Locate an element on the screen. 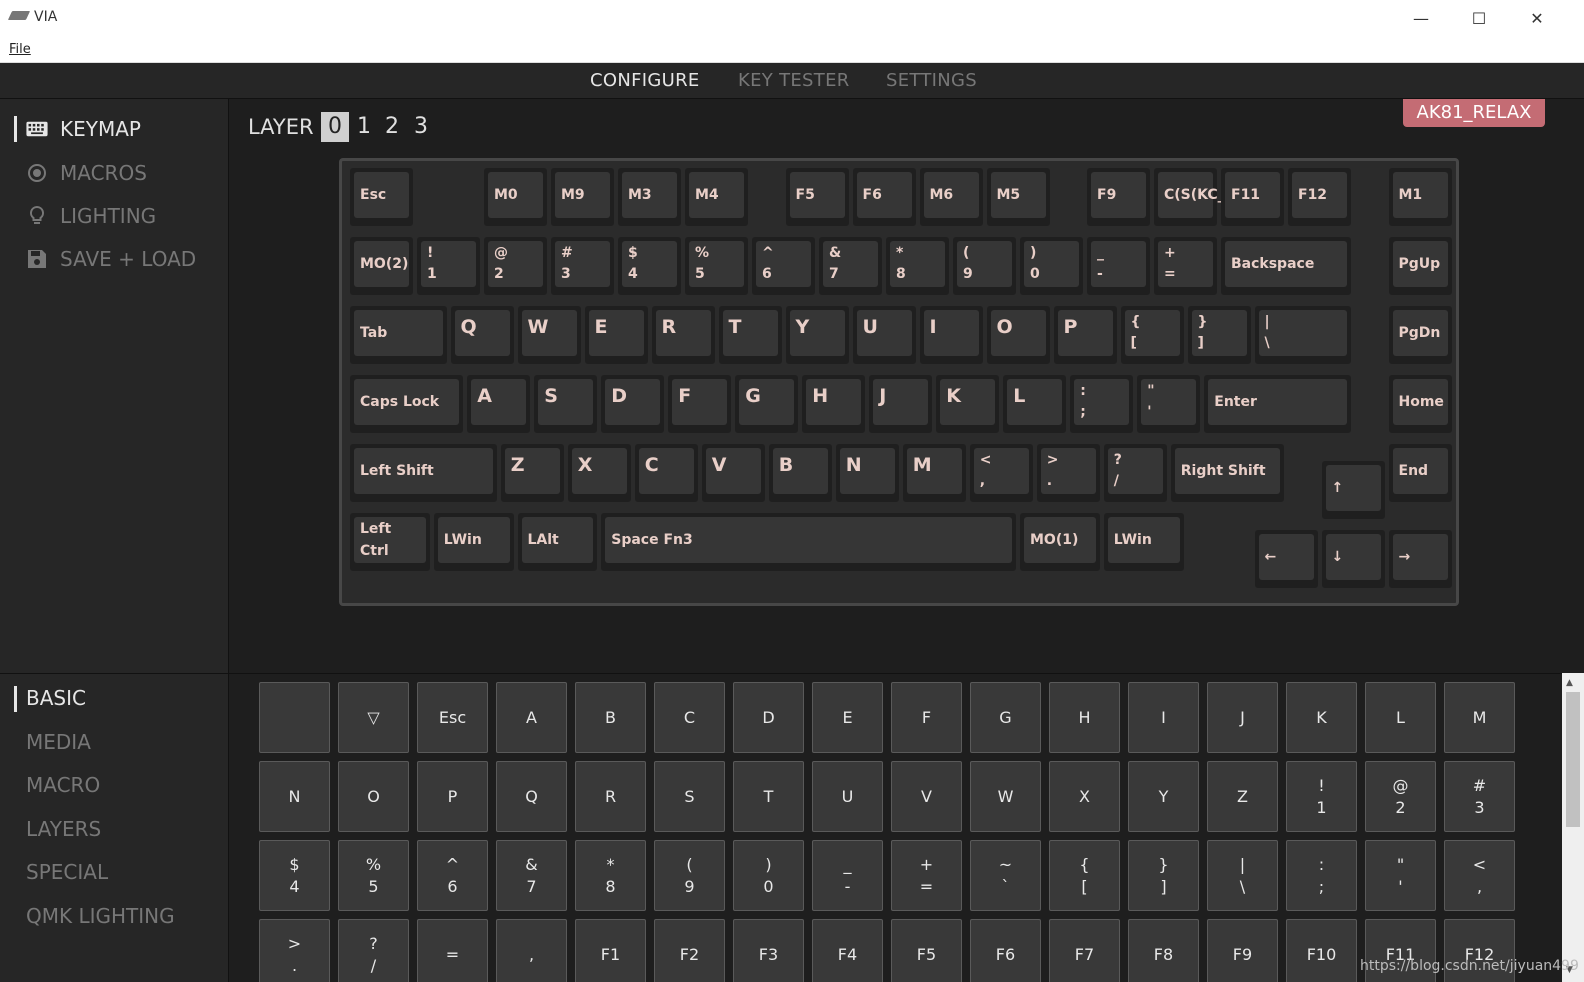 Image resolution: width=1584 pixels, height=982 pixels. keycode-button: (9 is located at coordinates (689, 875).